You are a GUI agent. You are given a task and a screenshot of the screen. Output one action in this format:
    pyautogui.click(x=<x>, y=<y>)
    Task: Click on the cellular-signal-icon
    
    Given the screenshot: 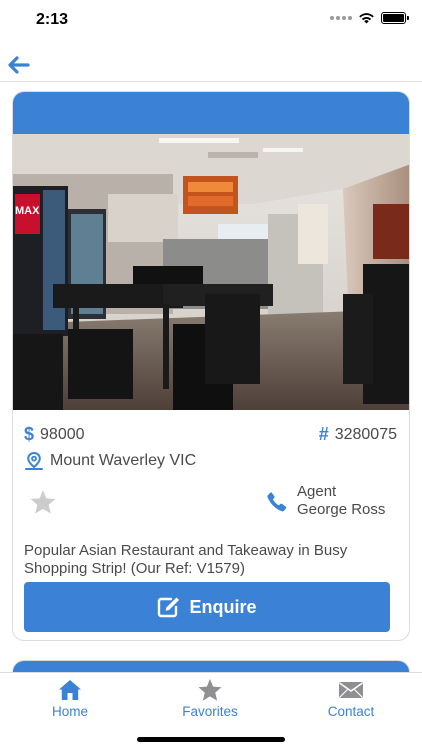 What is the action you would take?
    pyautogui.click(x=341, y=18)
    